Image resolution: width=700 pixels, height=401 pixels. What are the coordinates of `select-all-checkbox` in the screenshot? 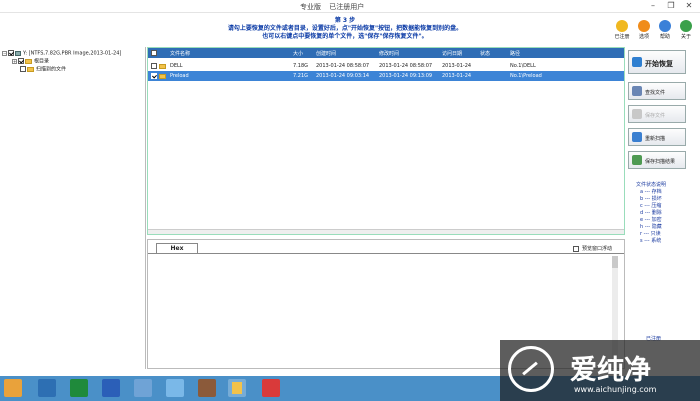 It's located at (154, 53).